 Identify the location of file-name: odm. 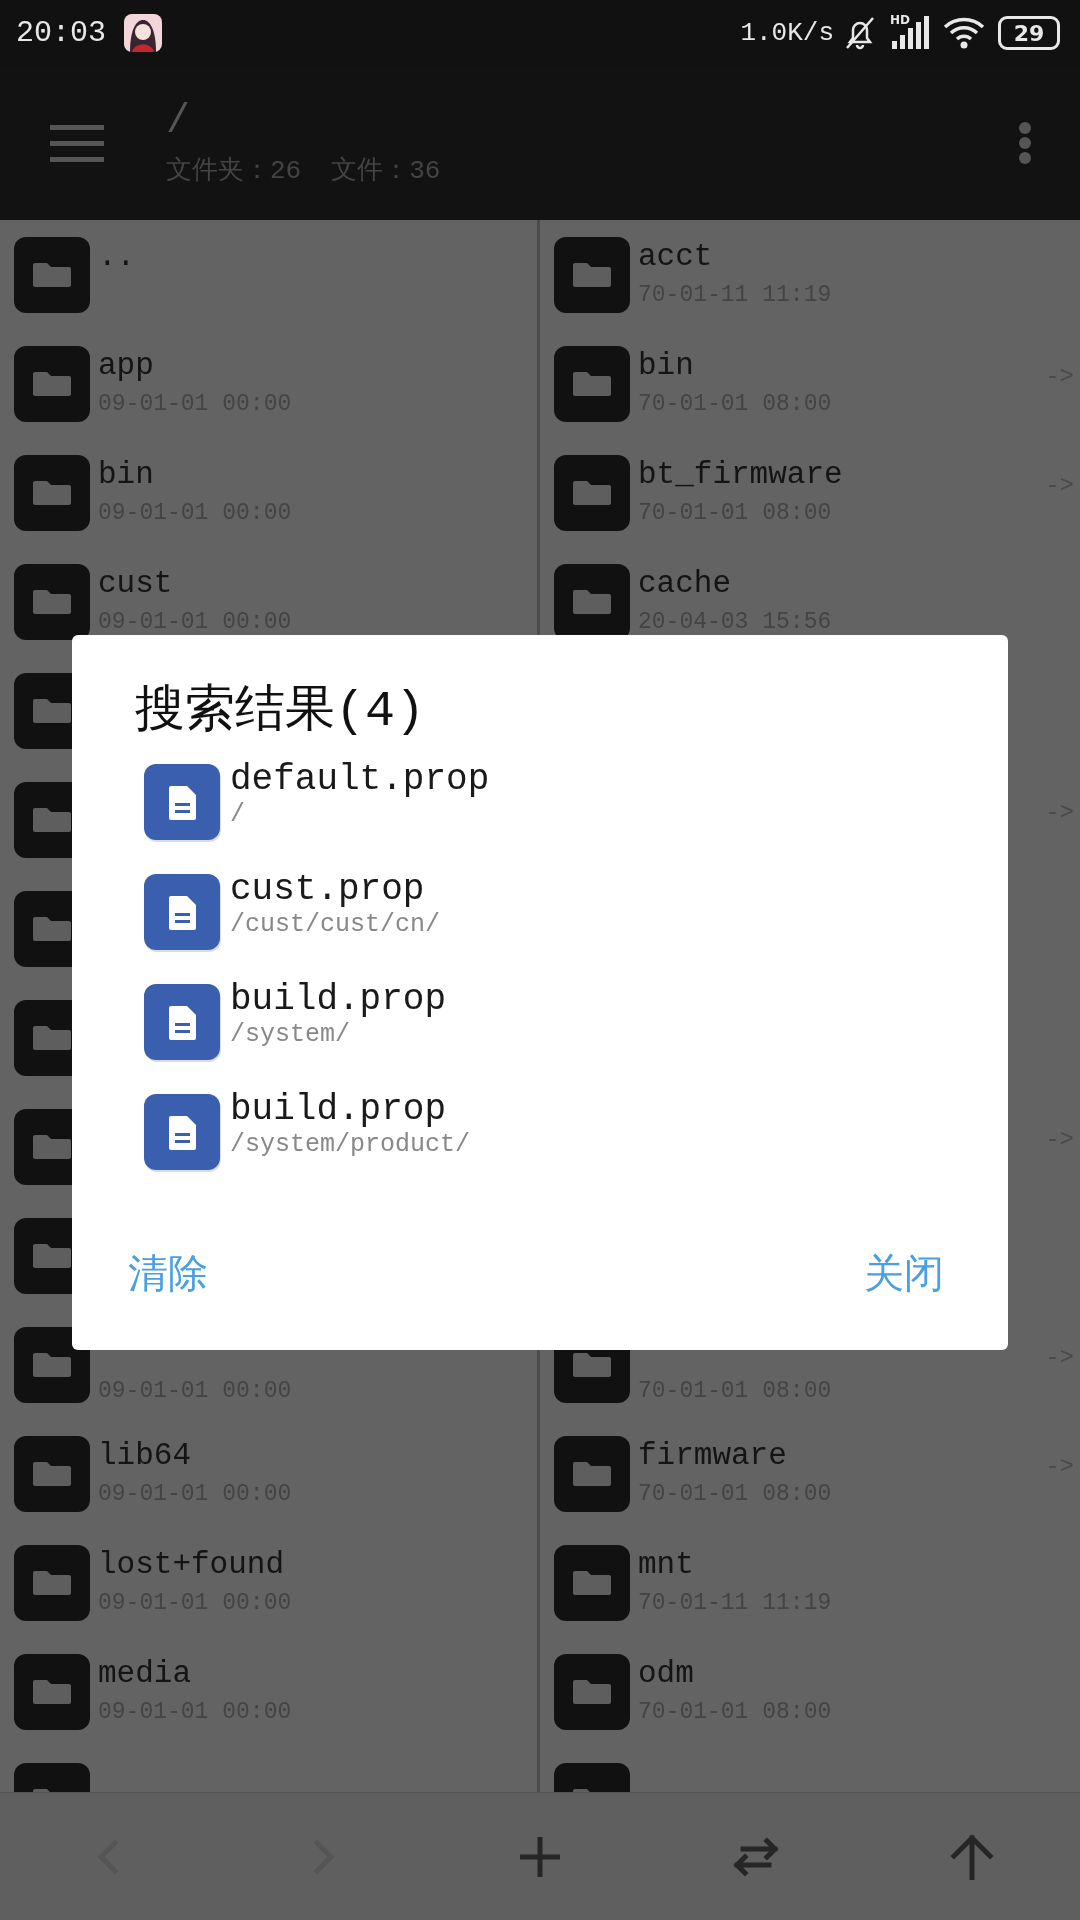
(735, 1674).